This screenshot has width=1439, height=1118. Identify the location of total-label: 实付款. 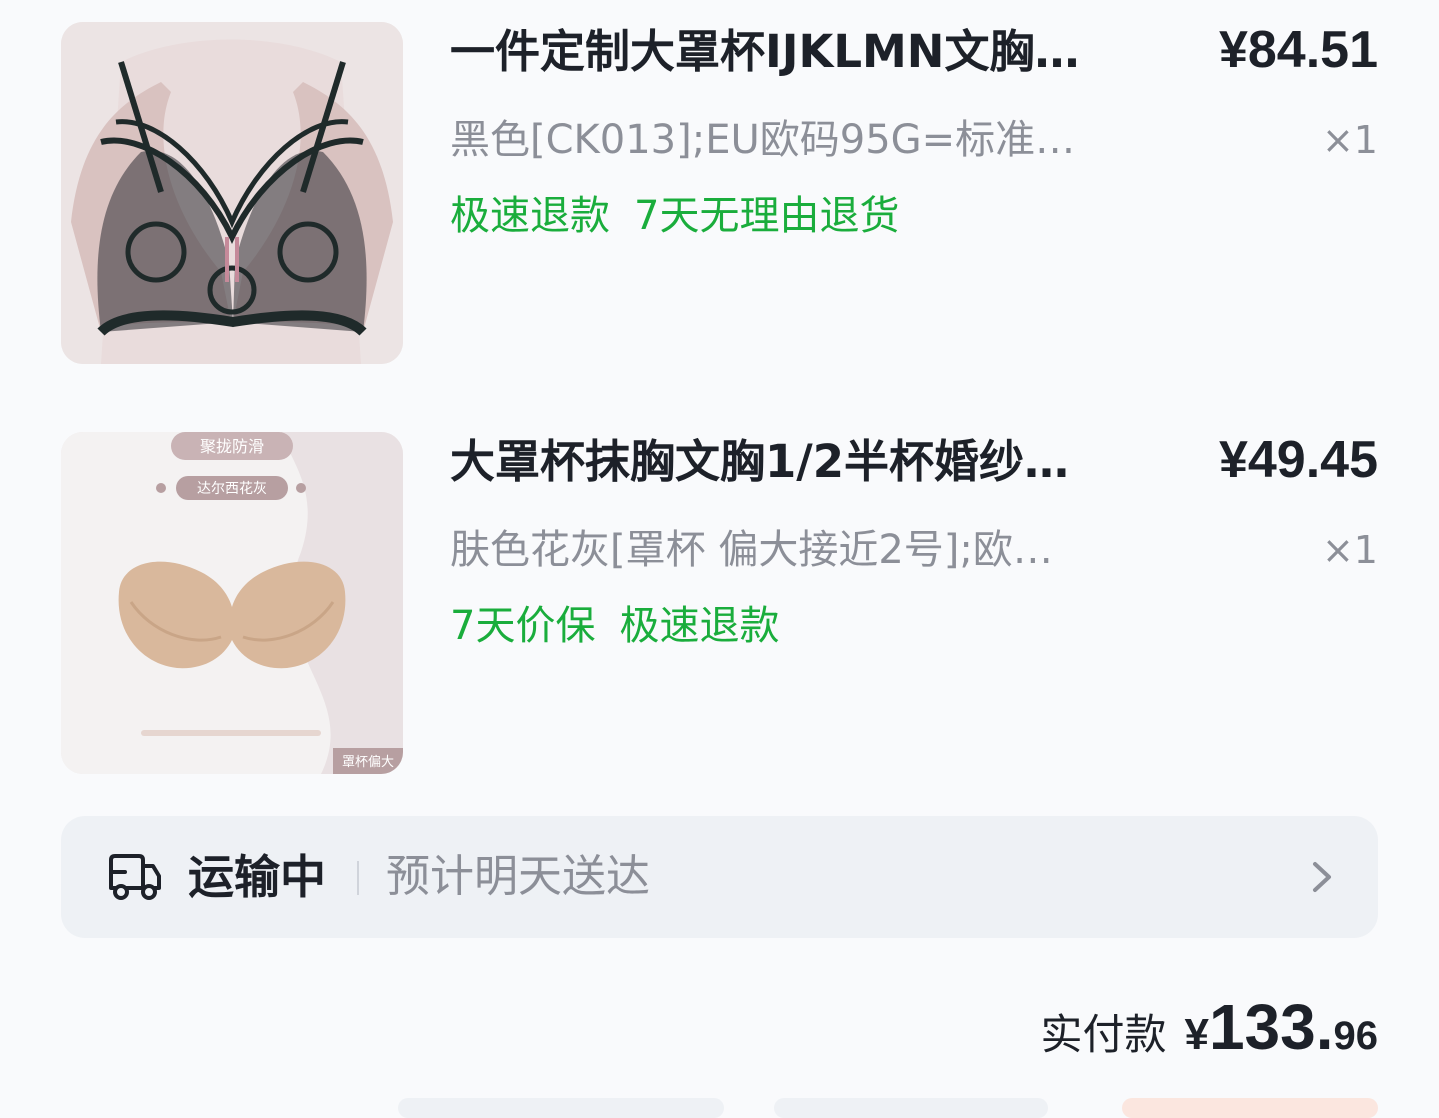
(1103, 1034).